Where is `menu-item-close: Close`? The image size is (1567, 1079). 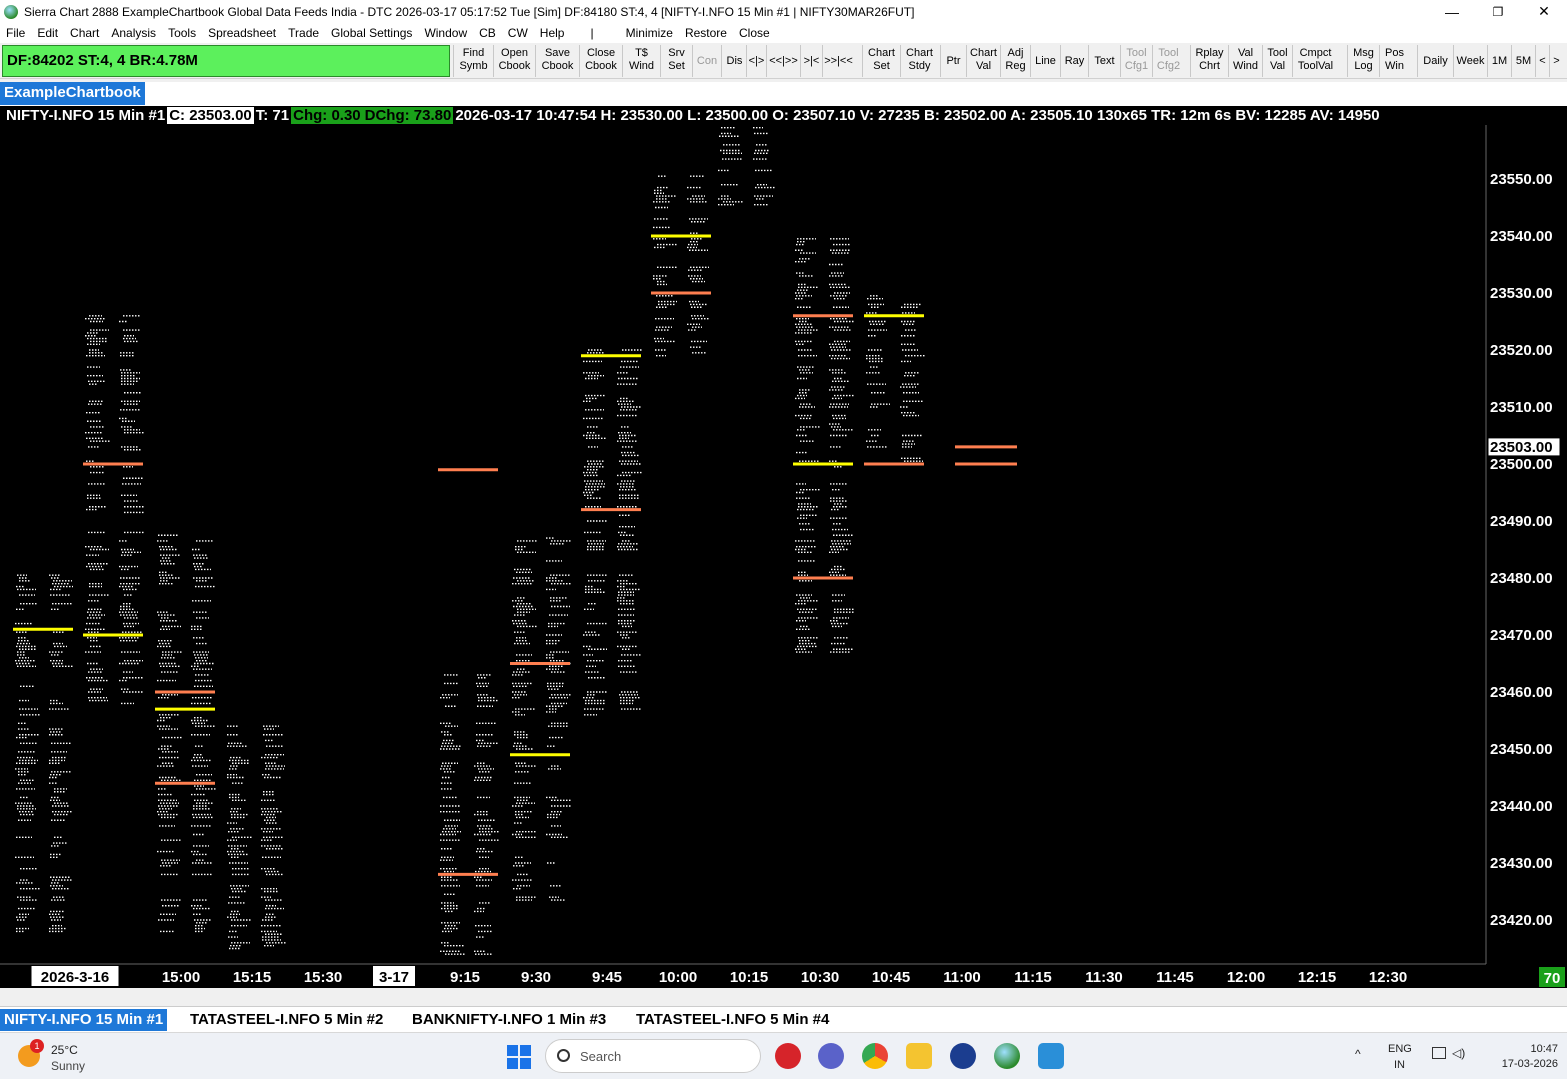
menu-item-close: Close is located at coordinates (754, 33).